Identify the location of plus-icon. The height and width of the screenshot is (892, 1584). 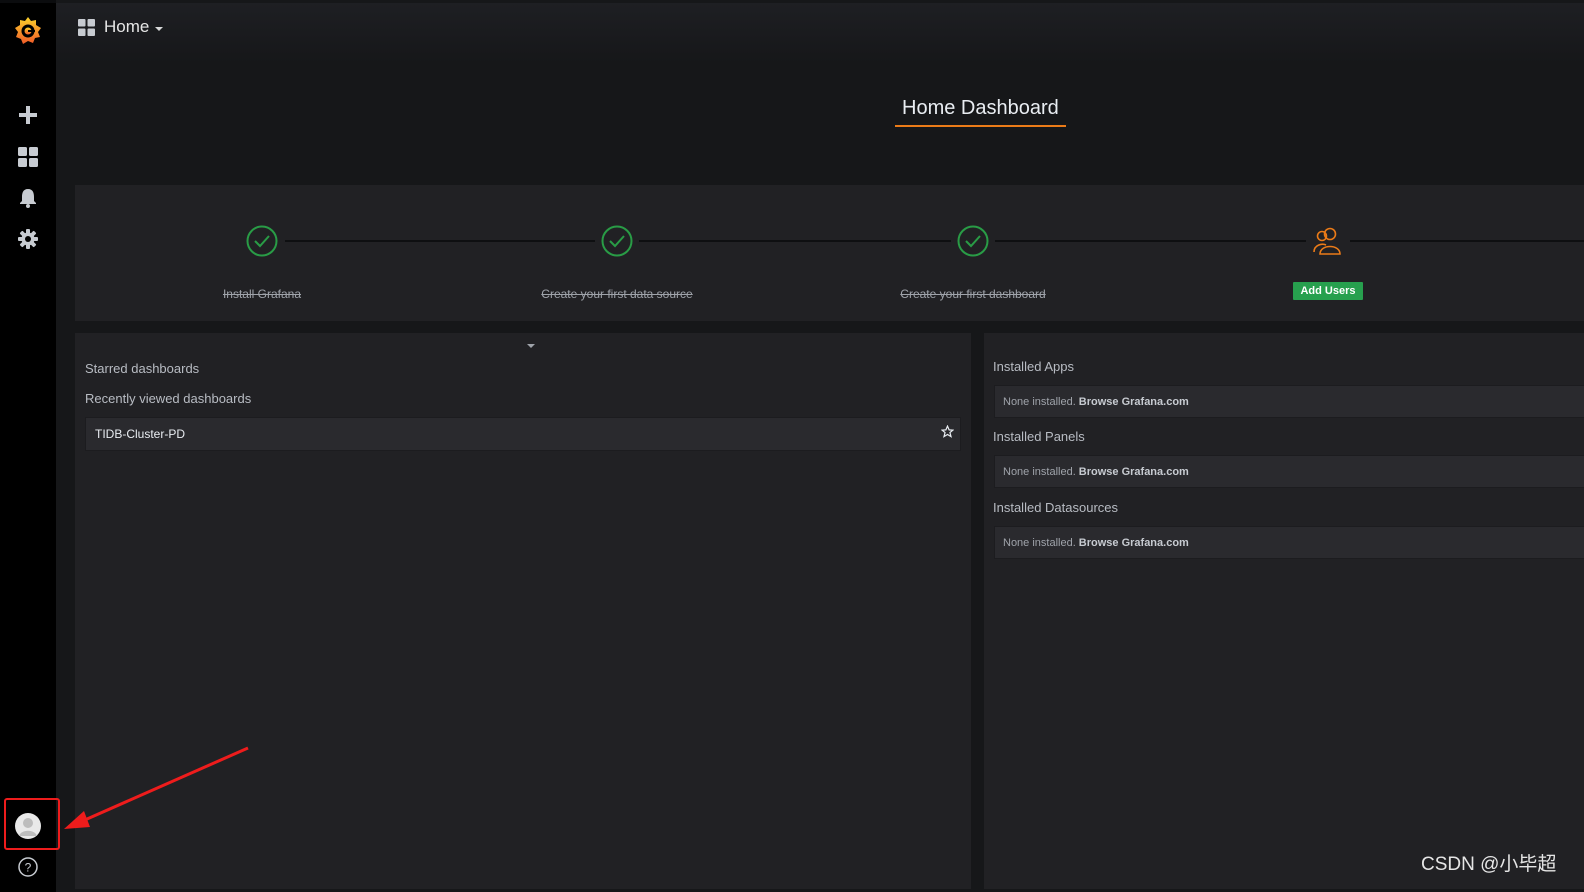
(28, 115).